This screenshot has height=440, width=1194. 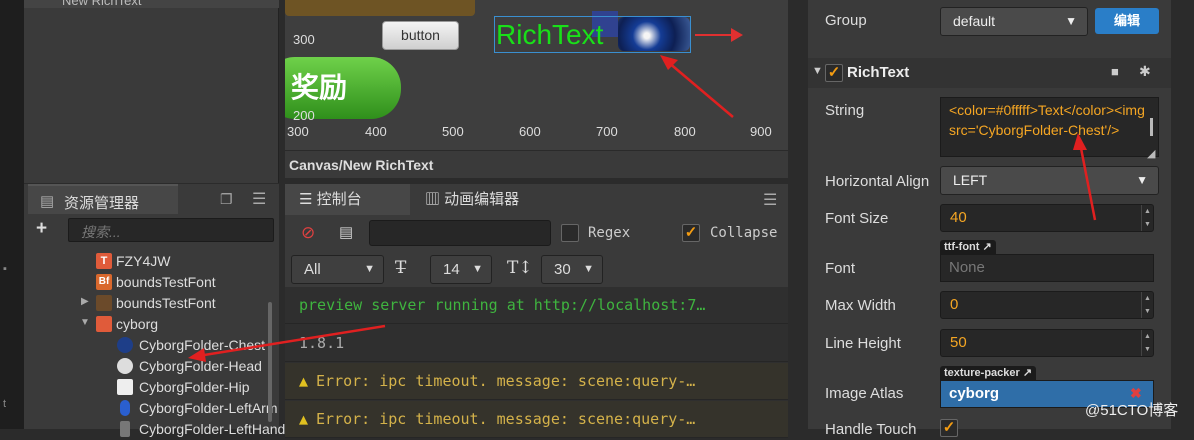 I want to click on watermark: @51CTO博客, so click(x=1132, y=410).